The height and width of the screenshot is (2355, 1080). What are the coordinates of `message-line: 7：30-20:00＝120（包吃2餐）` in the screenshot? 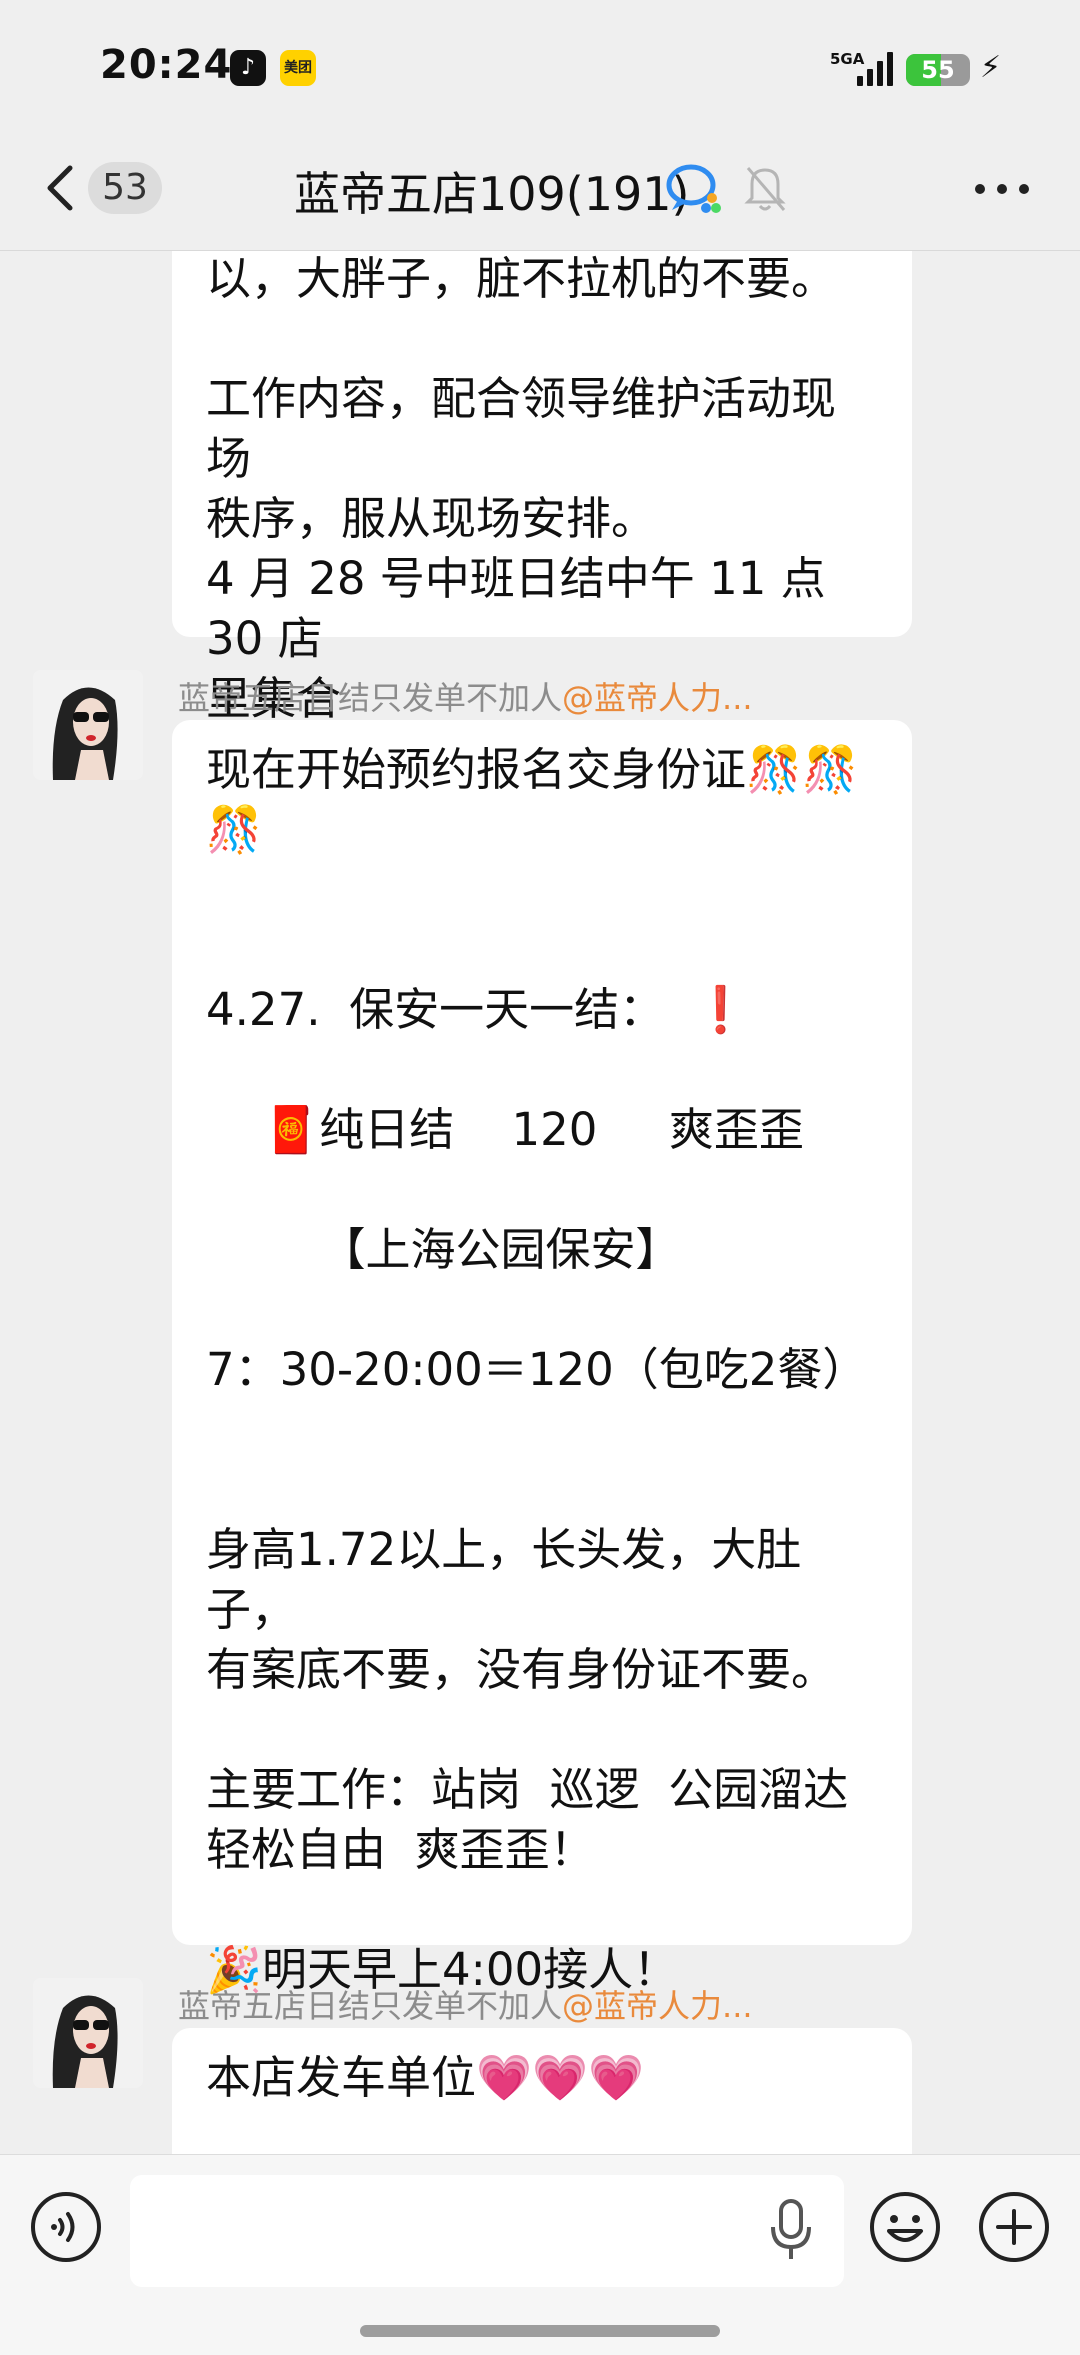 It's located at (537, 1369).